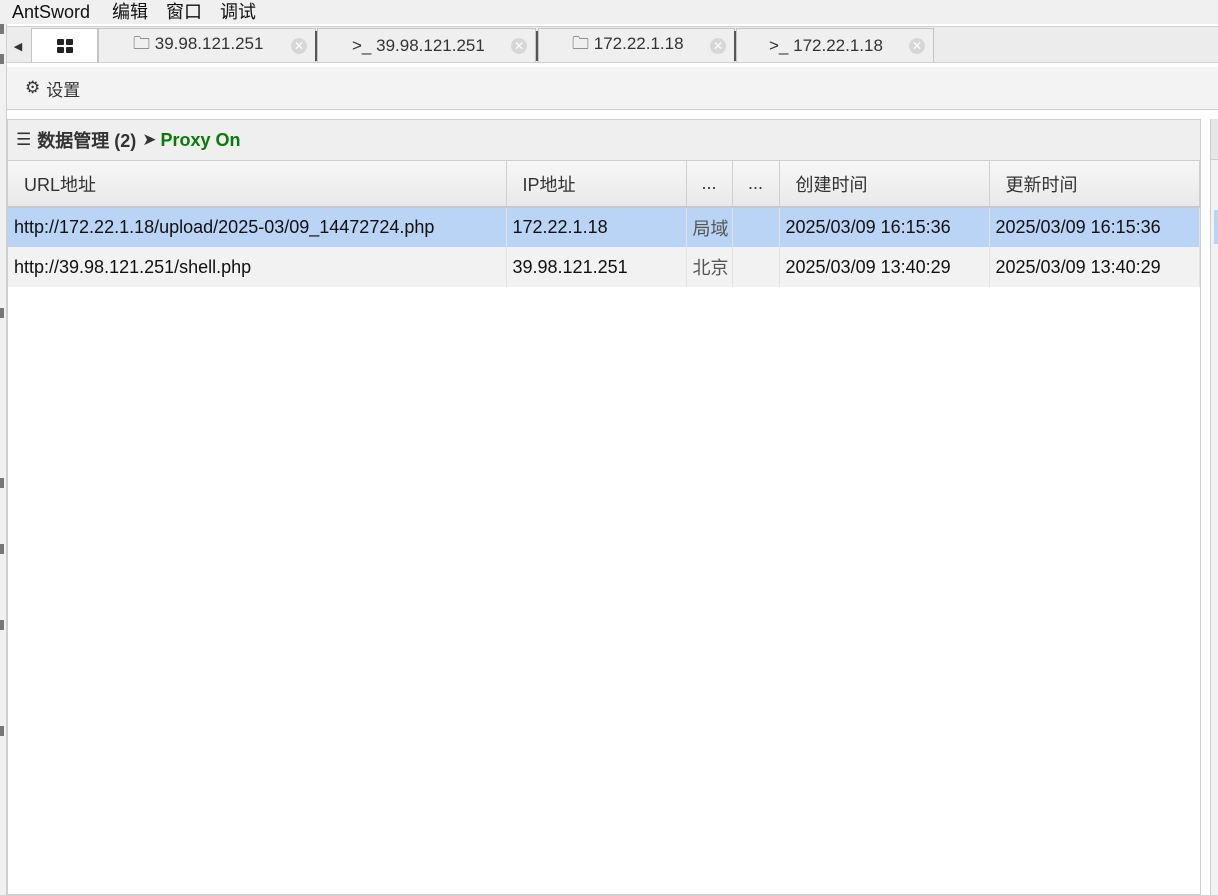 The height and width of the screenshot is (895, 1218). Describe the element at coordinates (604, 140) in the screenshot. I see `panel-header: ☰ 数据管理 (2) ➤ Proxy On` at that location.